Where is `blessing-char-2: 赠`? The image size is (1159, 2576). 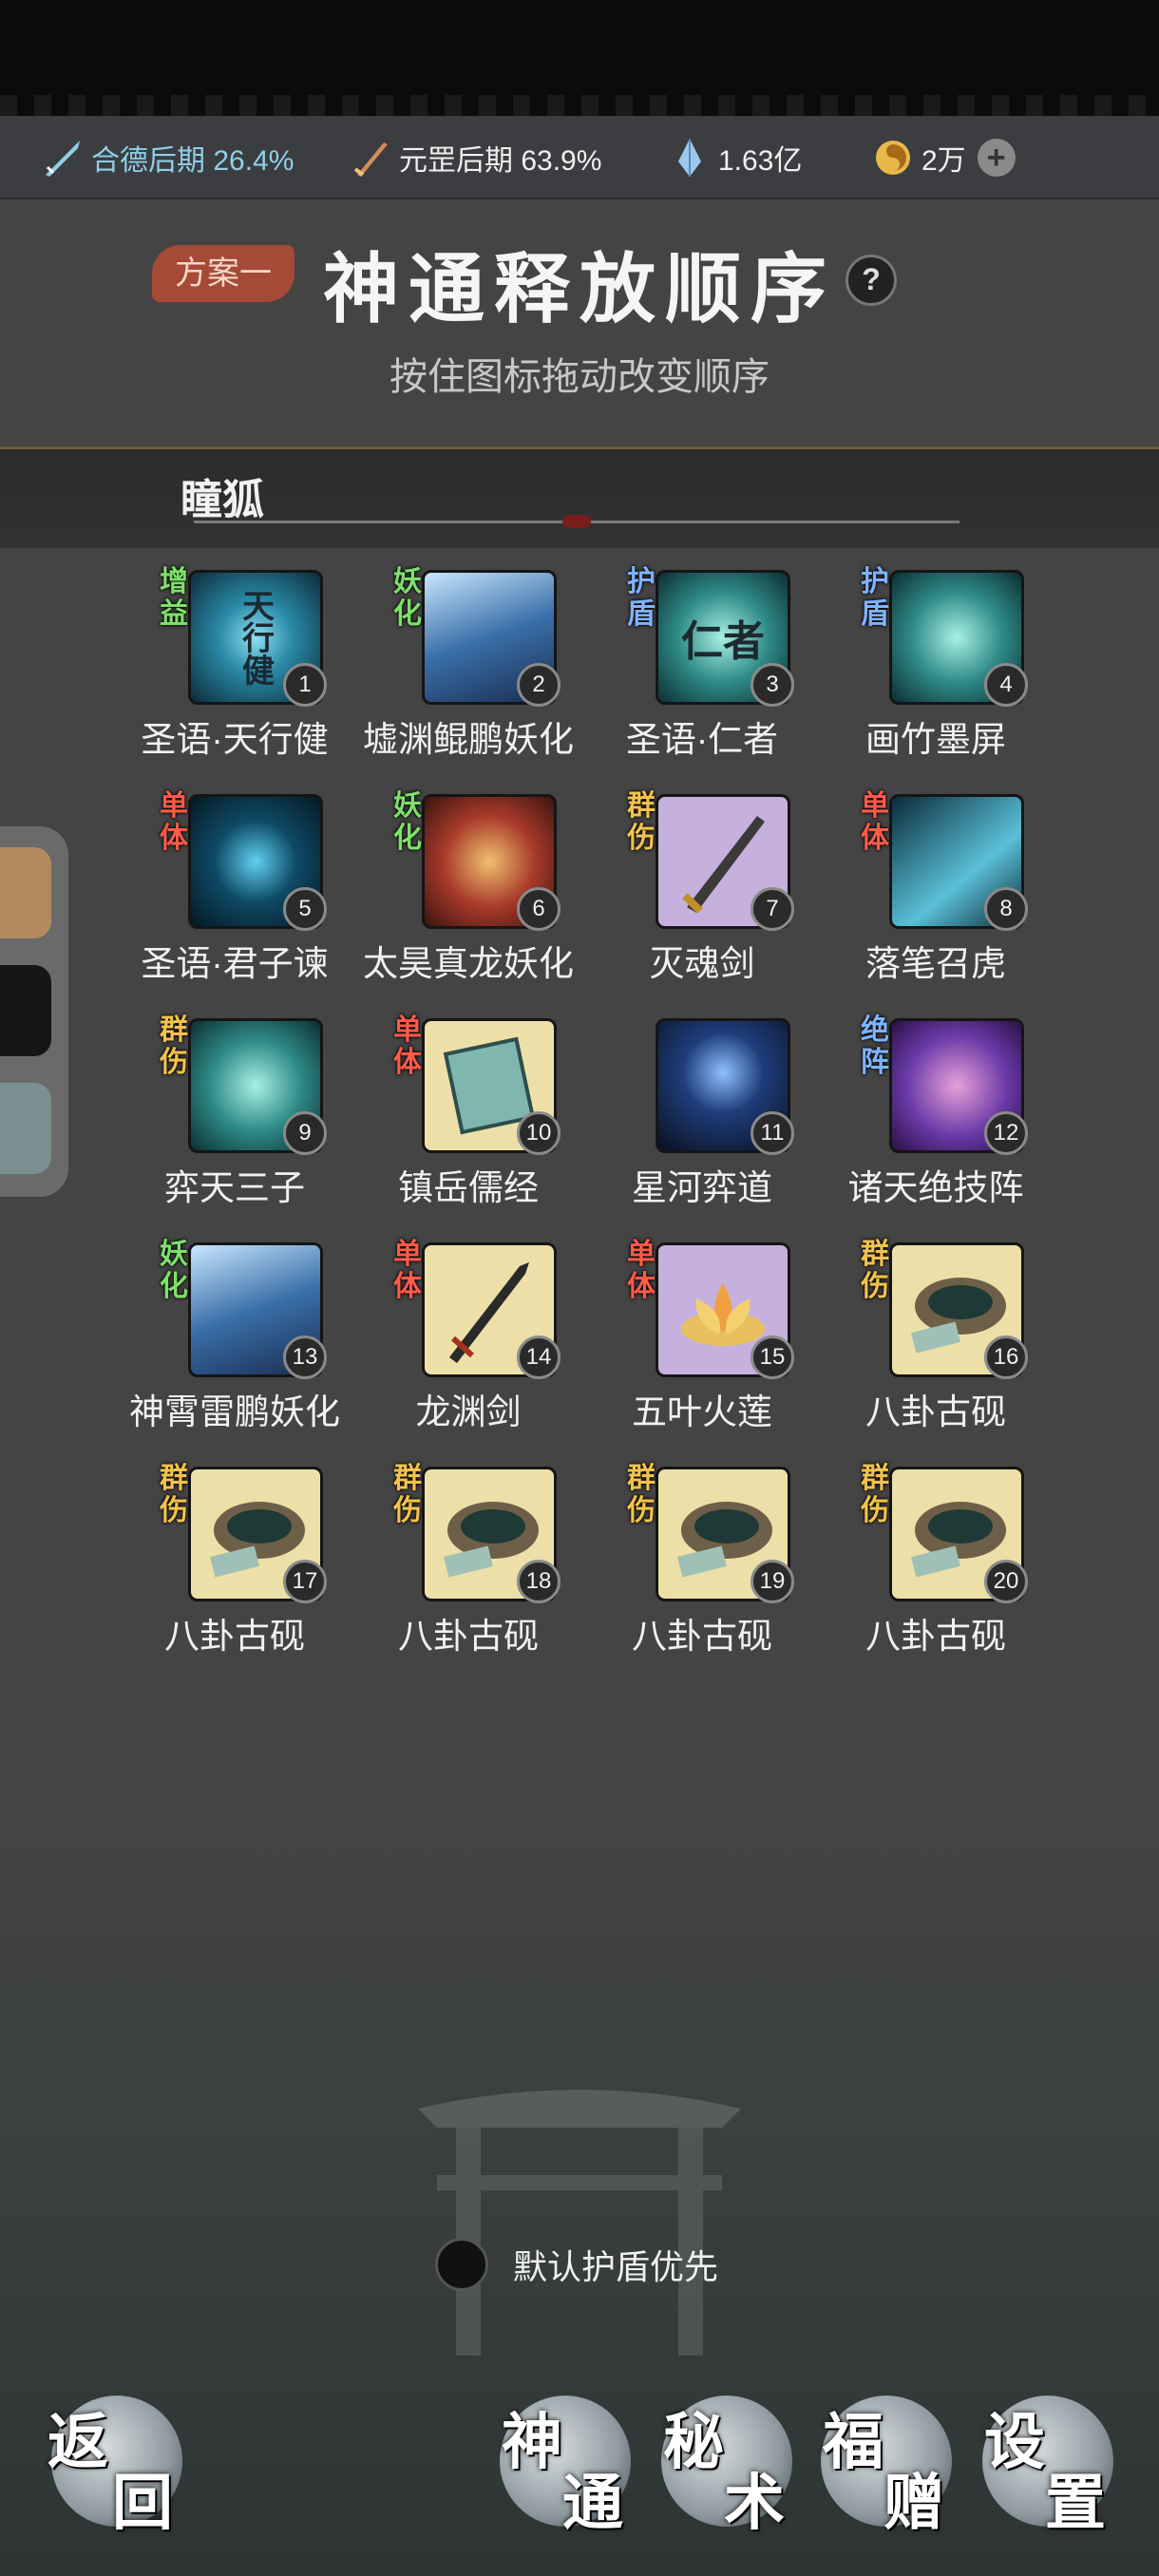 blessing-char-2: 赠 is located at coordinates (914, 2503).